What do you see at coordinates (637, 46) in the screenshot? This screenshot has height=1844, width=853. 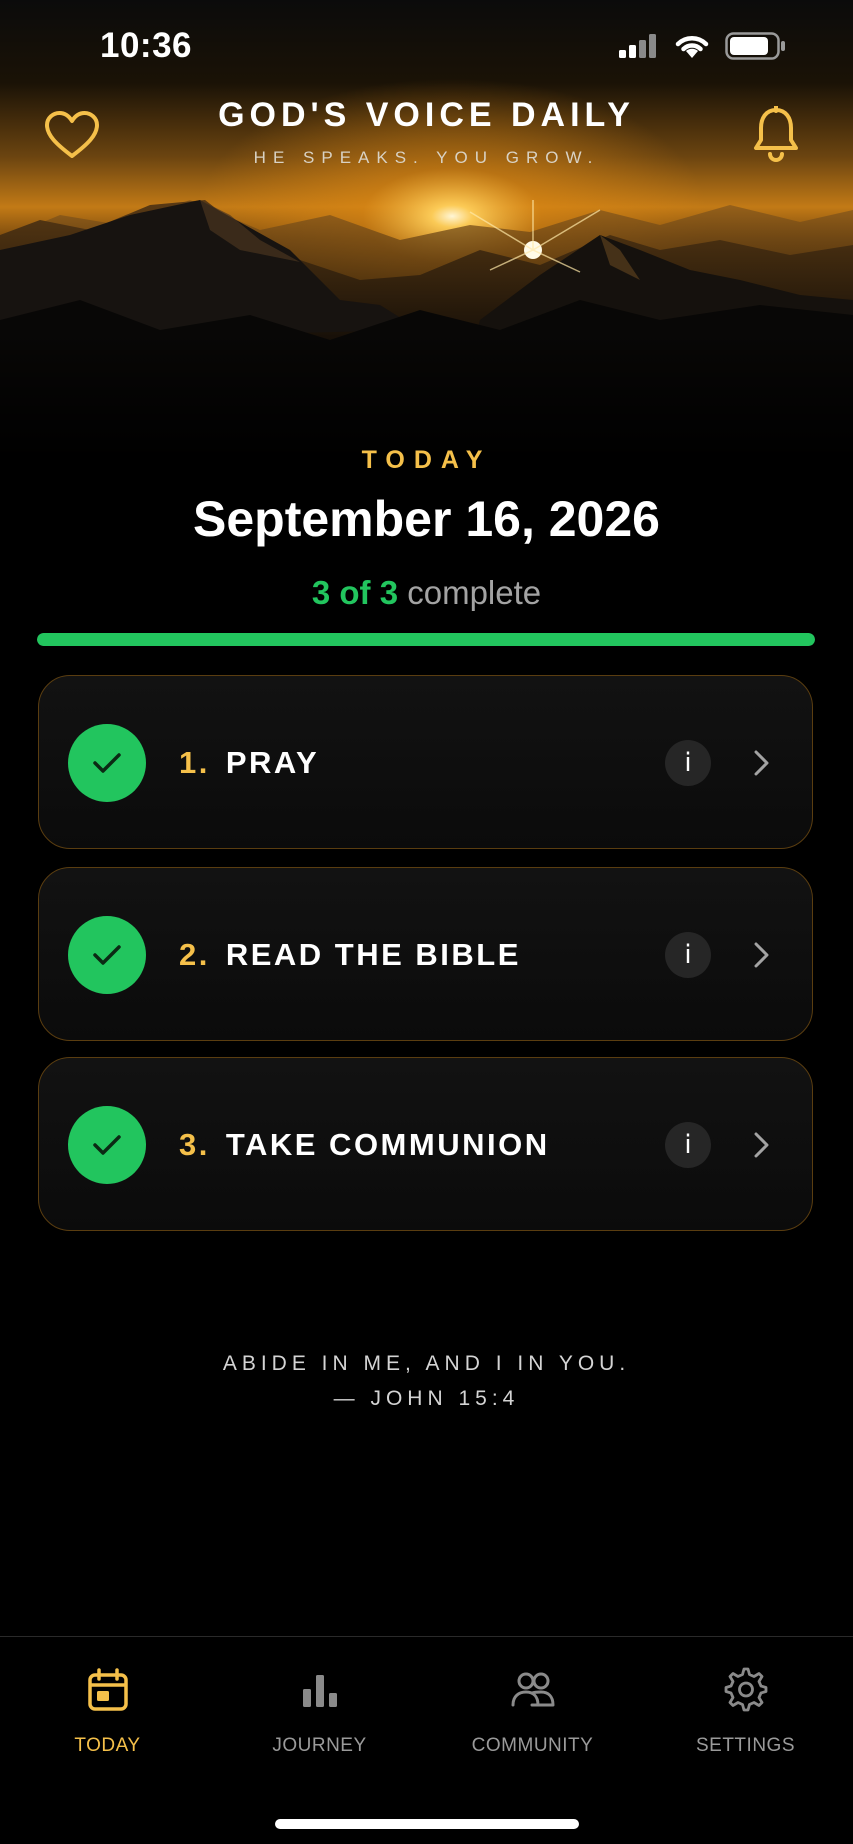 I see `cellular-signal-icon` at bounding box center [637, 46].